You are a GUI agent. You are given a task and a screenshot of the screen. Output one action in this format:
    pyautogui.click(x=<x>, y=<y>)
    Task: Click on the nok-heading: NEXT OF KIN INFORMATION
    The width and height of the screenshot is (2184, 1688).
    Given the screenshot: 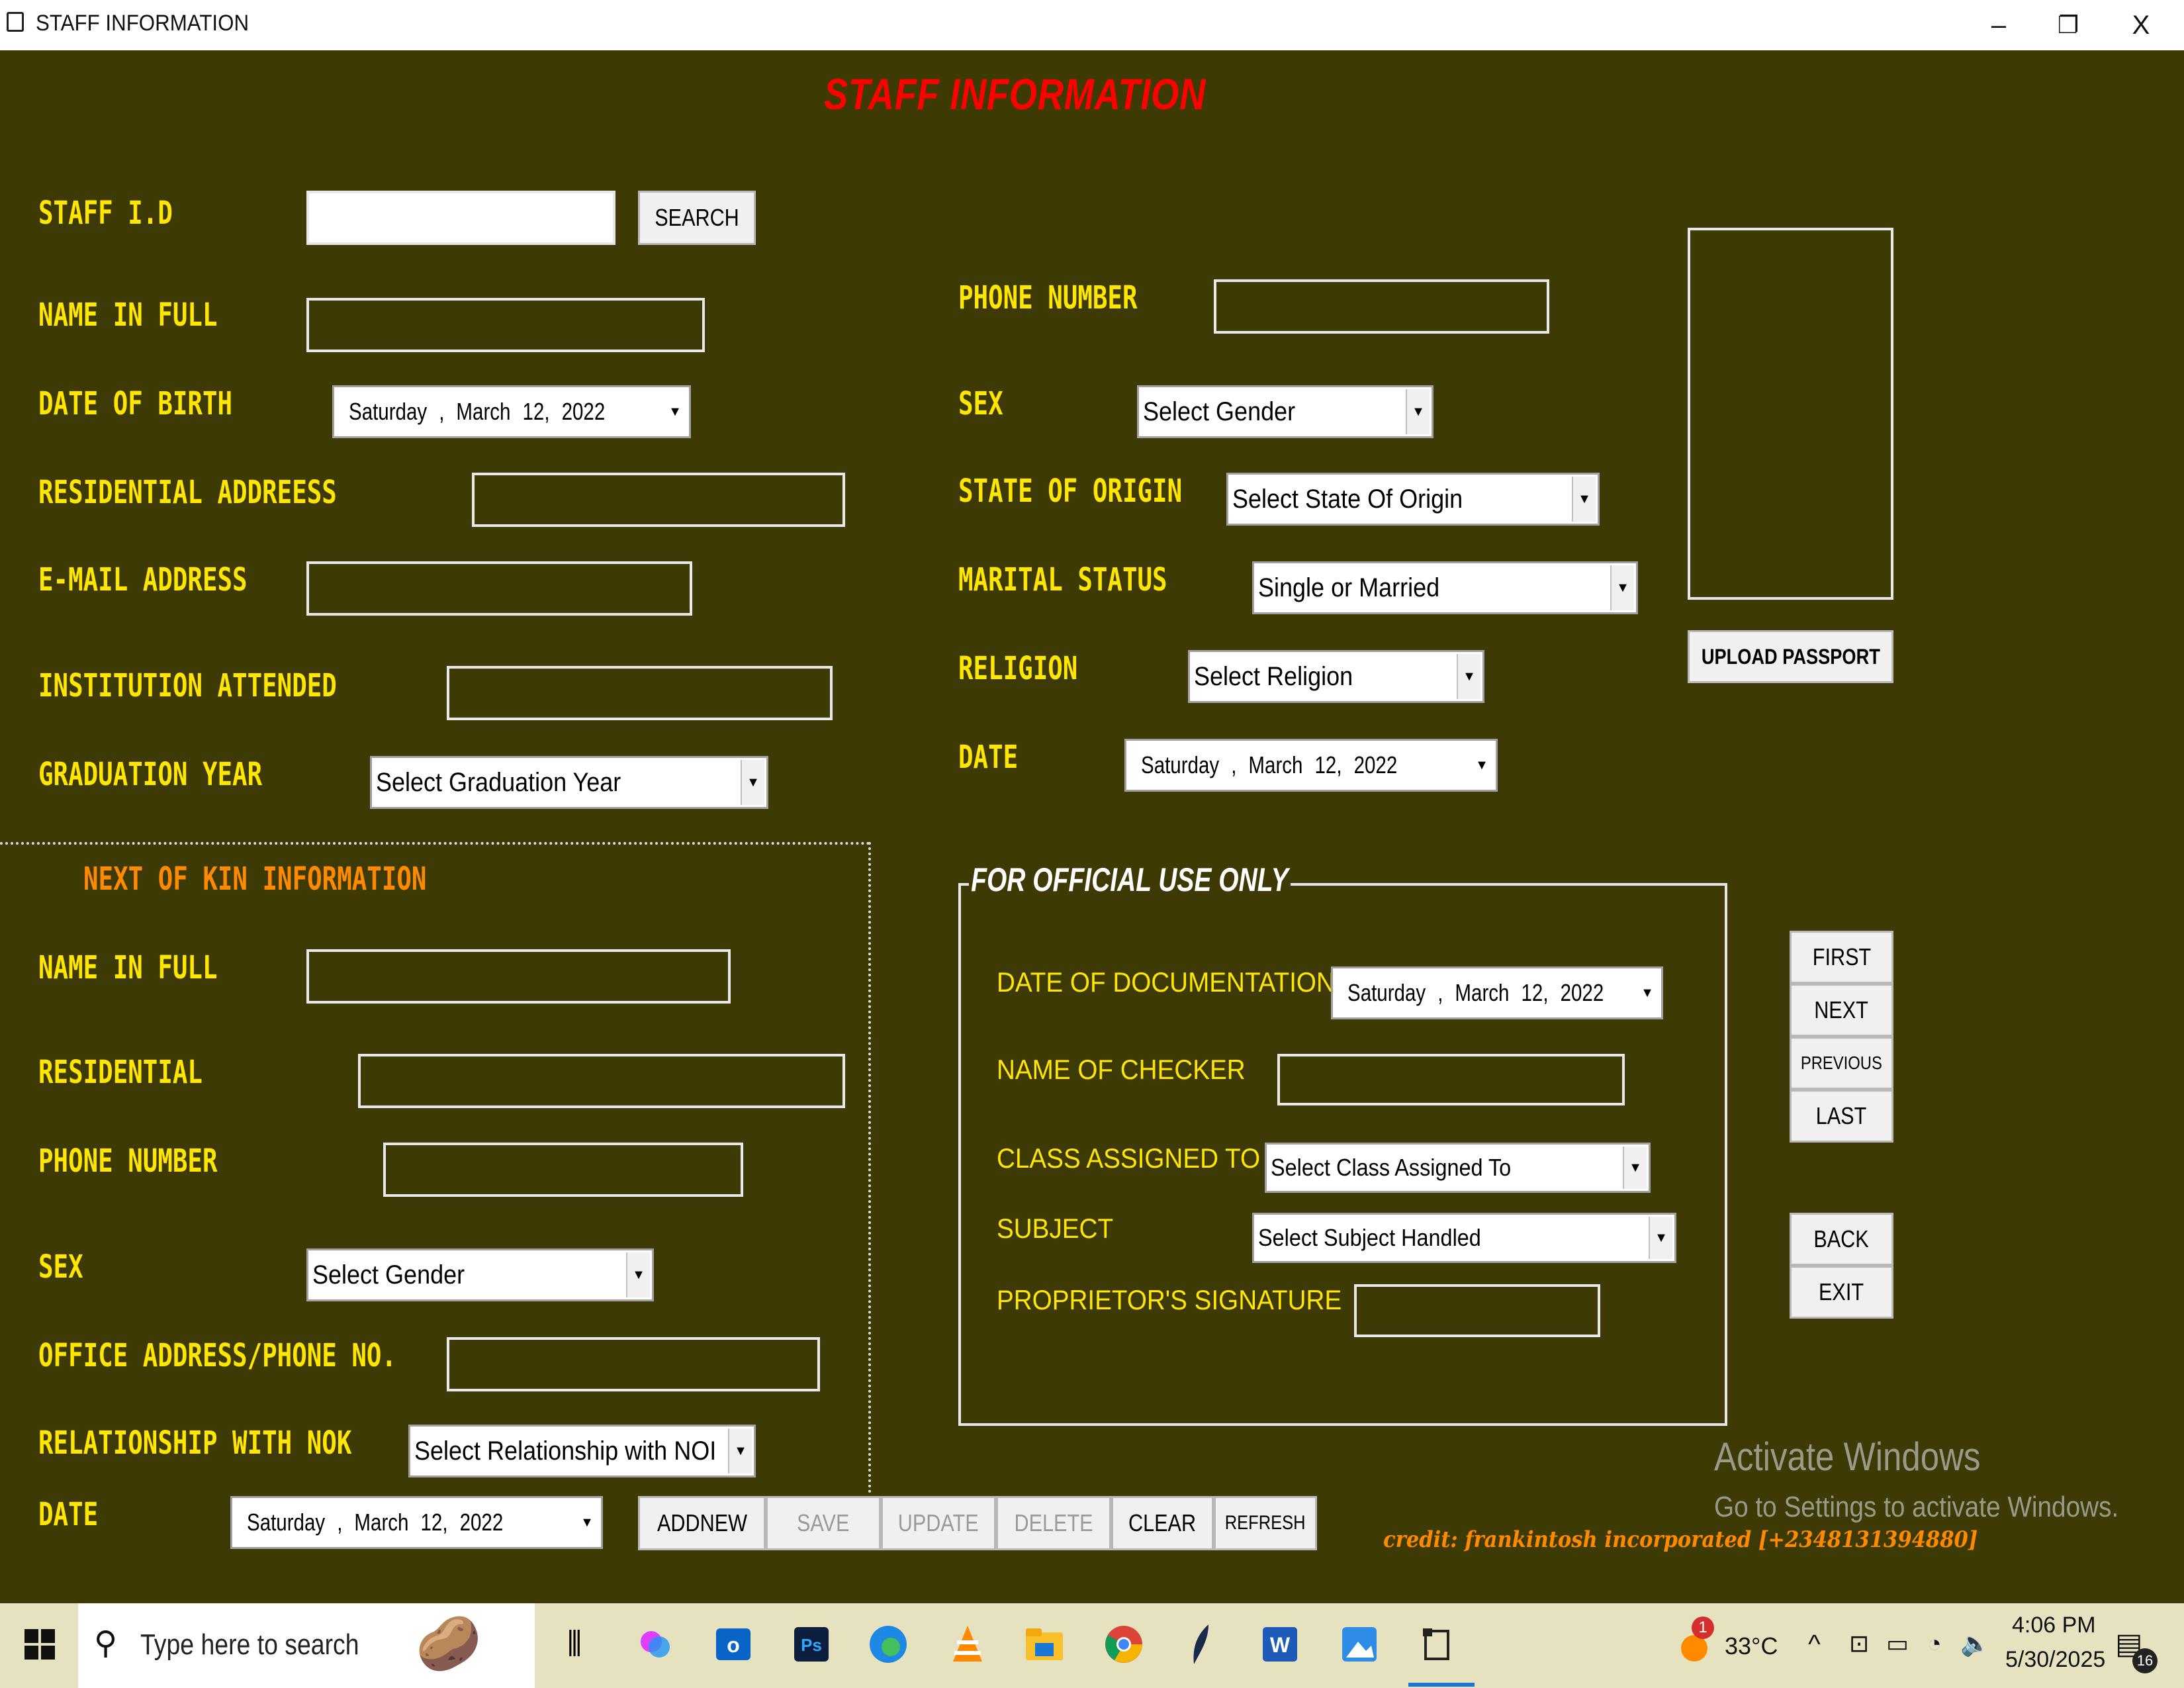 What is the action you would take?
    pyautogui.click(x=255, y=879)
    